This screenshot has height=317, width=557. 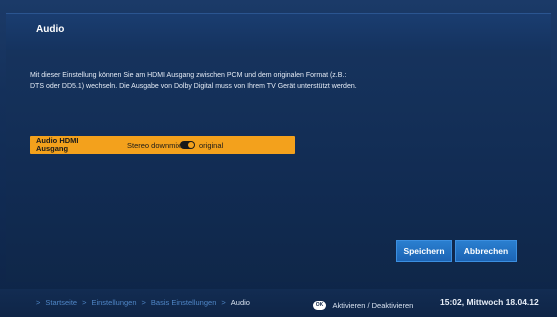 I want to click on option-stereo-downmix: Stereo downmix, so click(x=154, y=145).